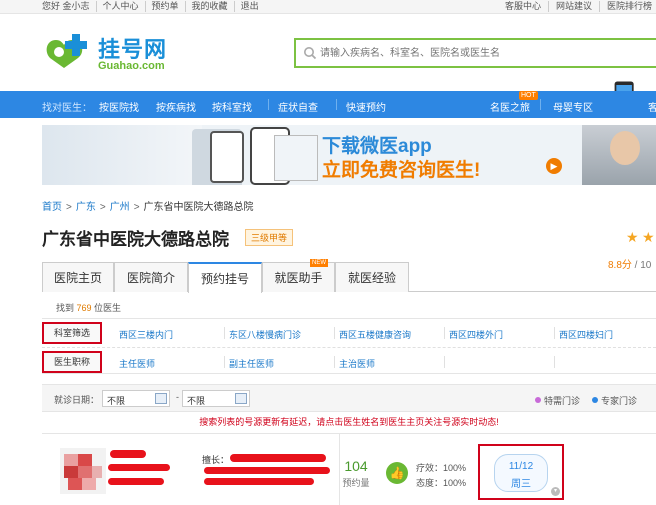  I want to click on dept-option: 西区五楼健康咨询, so click(375, 334).